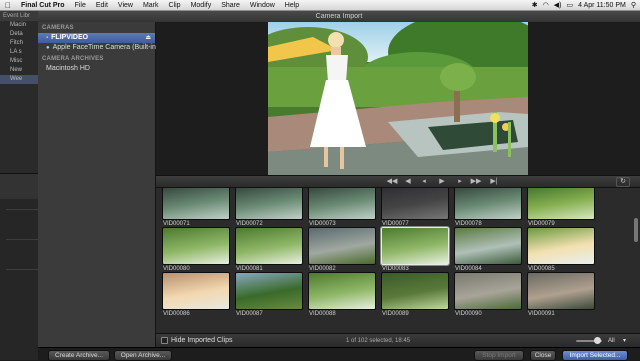  Describe the element at coordinates (19, 34) in the screenshot. I see `library-row: Deta` at that location.